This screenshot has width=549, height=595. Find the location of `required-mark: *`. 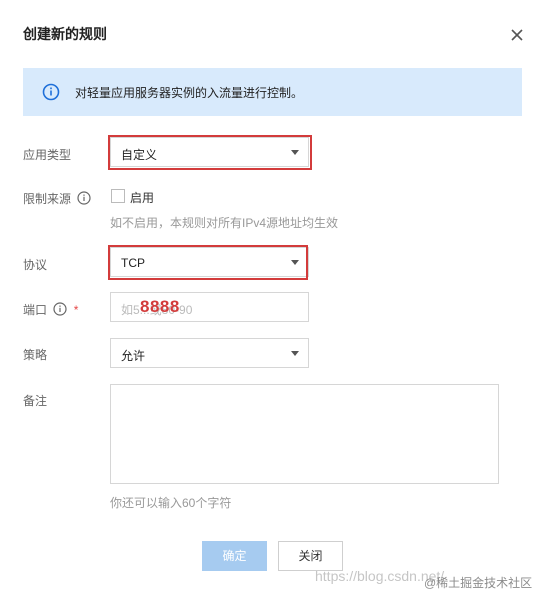

required-mark: * is located at coordinates (76, 310).